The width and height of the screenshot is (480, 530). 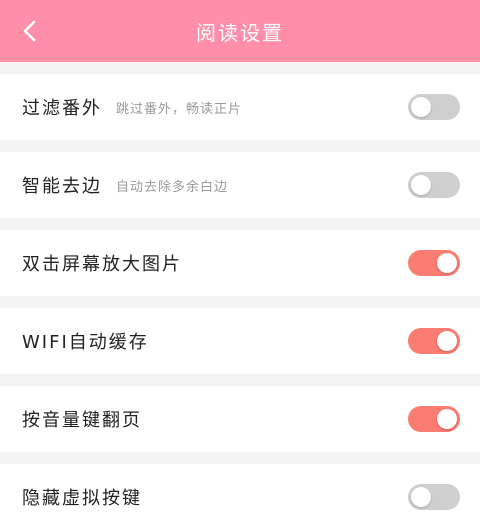 I want to click on setting-row-filter-extras: 过滤番外 跳过番外，畅读正片, so click(x=240, y=107).